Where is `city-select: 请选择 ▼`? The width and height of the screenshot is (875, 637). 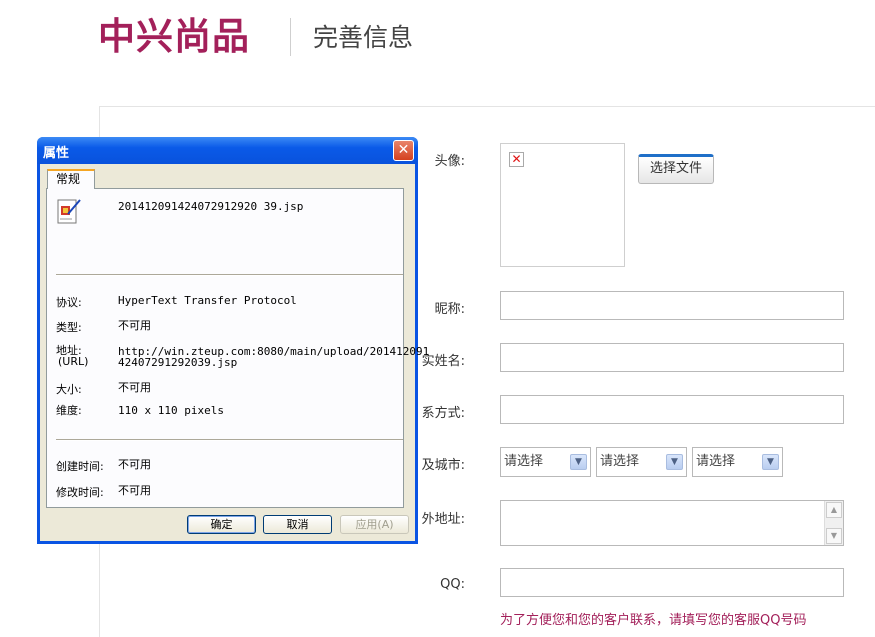 city-select: 请选择 ▼ is located at coordinates (641, 462).